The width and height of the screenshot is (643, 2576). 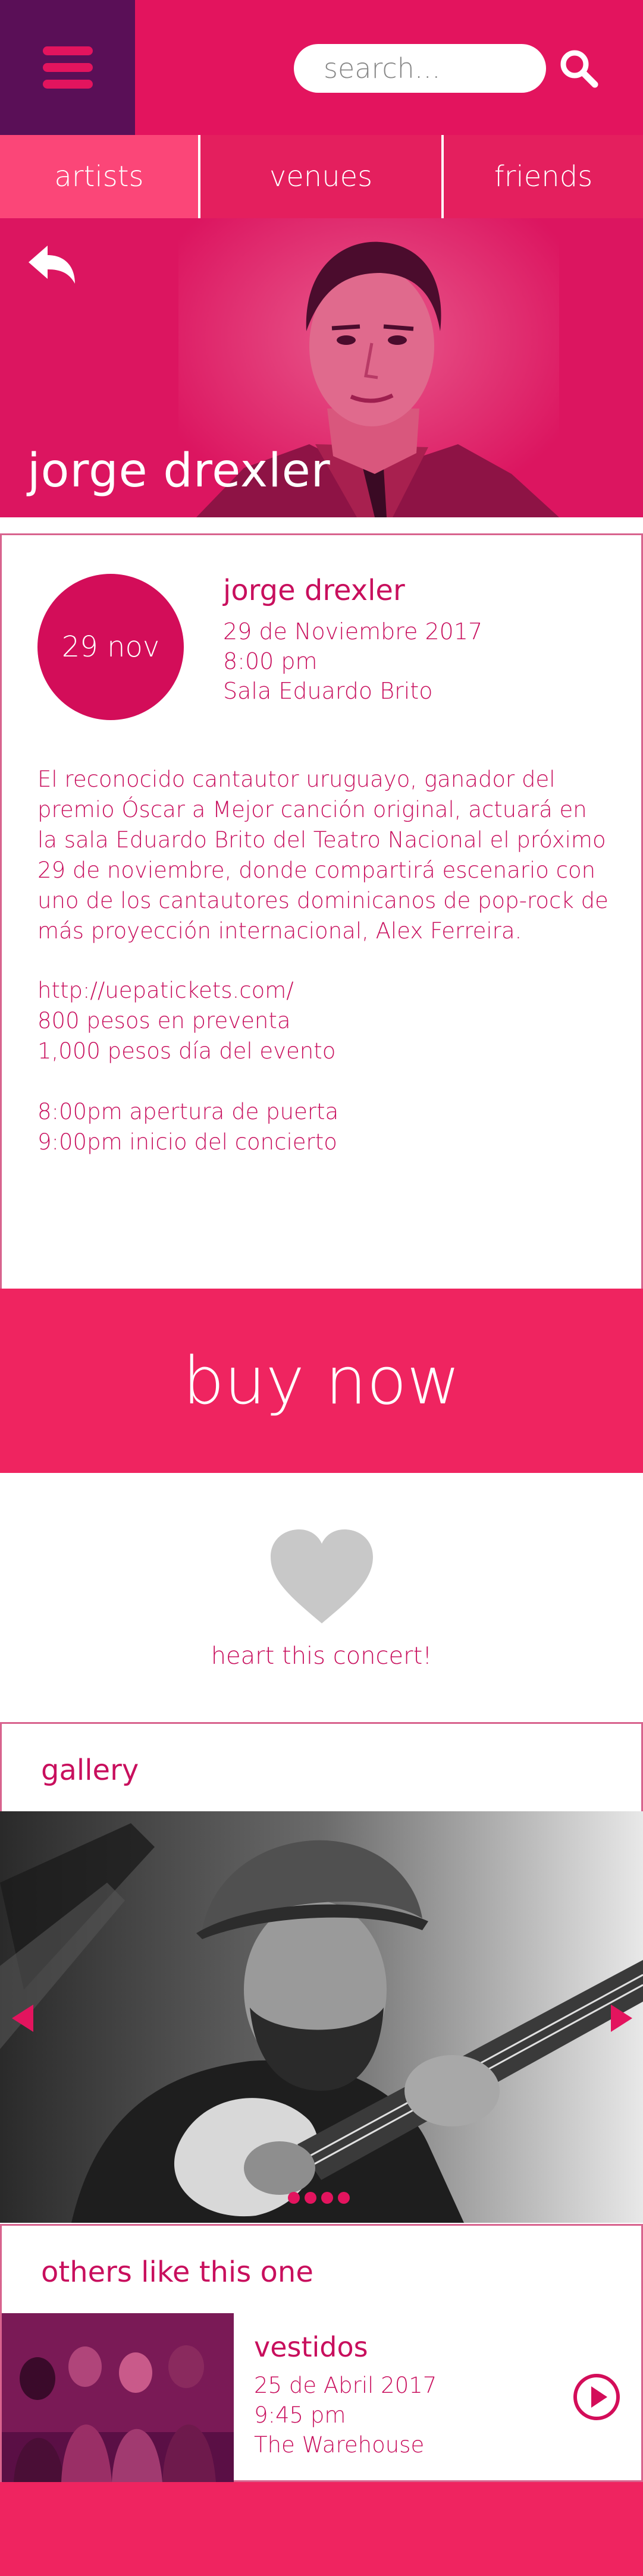 What do you see at coordinates (321, 367) in the screenshot?
I see `artist-hero: jorge drexler` at bounding box center [321, 367].